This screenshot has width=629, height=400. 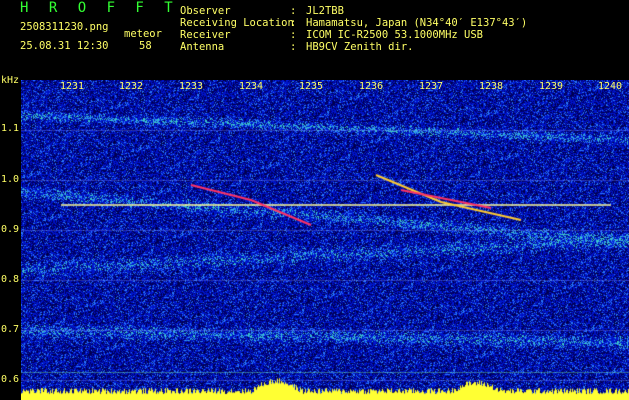 I want to click on y-tick: 1.0, so click(x=10, y=179).